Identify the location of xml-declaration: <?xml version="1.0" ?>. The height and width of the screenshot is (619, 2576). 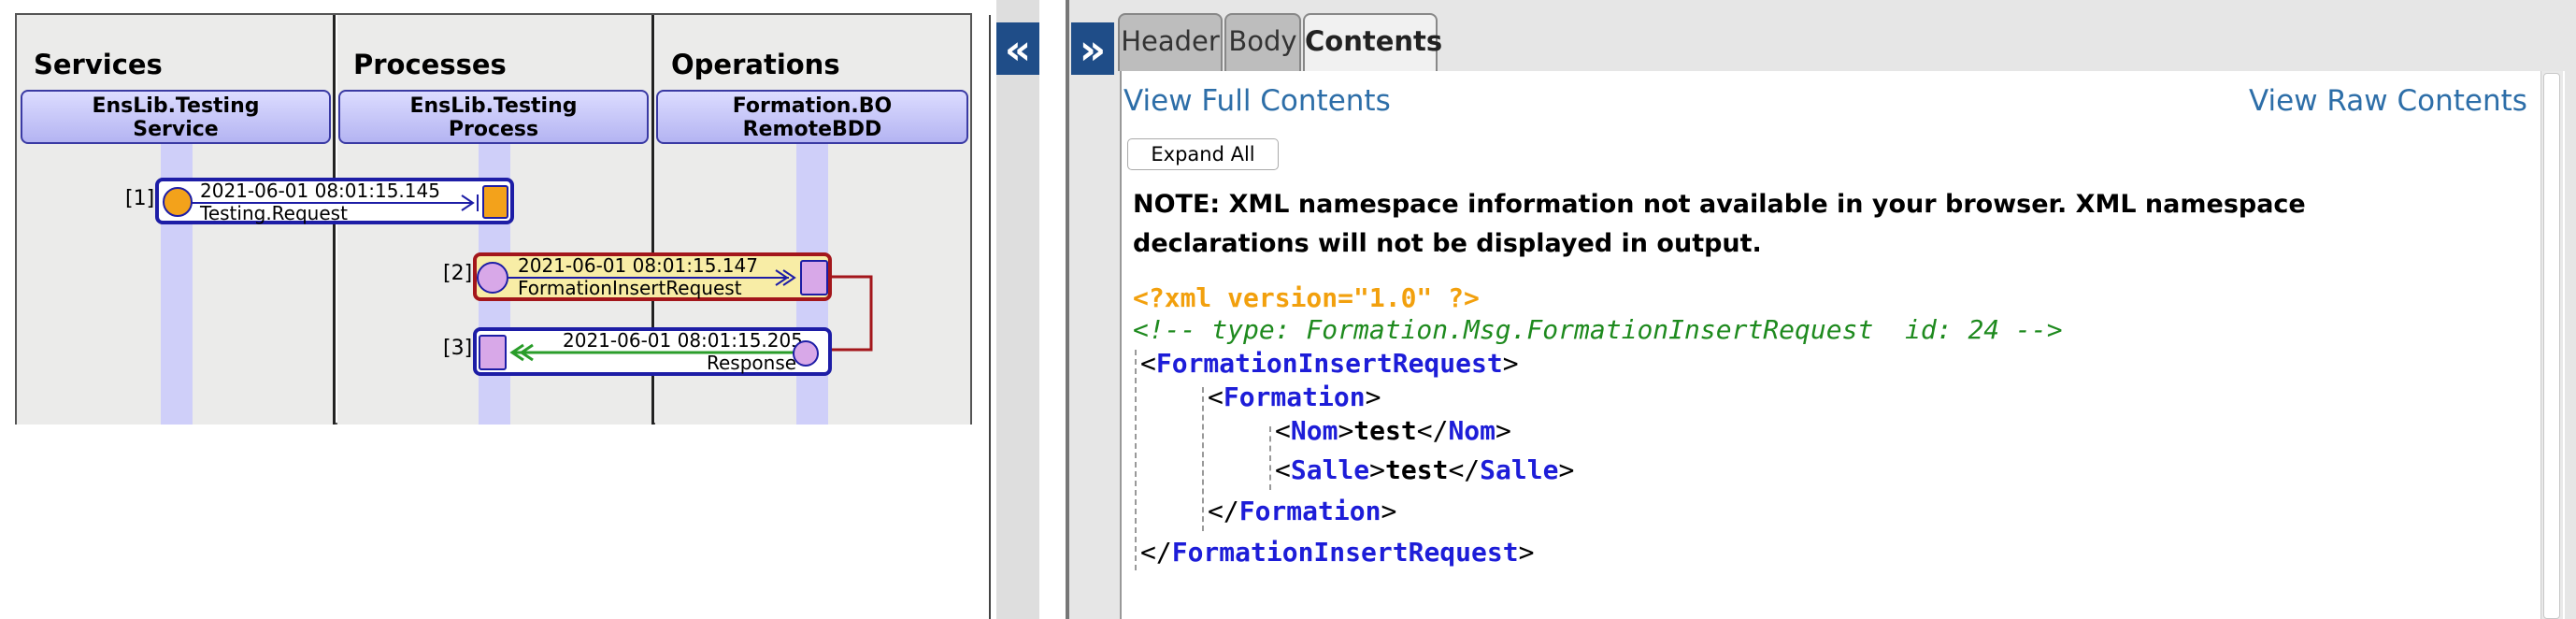
(1306, 298).